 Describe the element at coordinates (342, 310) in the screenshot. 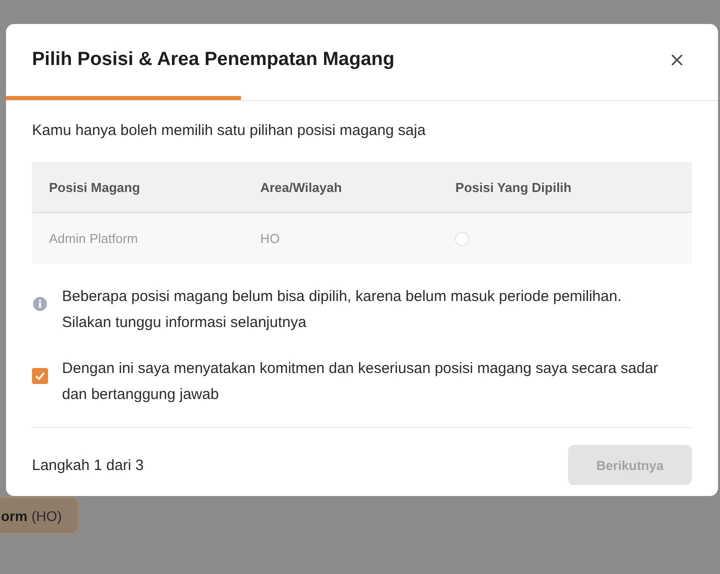

I see `info-text: Beberapa posisi magang belum bisa dipilih, karena belum masuk periode pemilihan. Silakan tunggu informasi selanjutnya` at that location.